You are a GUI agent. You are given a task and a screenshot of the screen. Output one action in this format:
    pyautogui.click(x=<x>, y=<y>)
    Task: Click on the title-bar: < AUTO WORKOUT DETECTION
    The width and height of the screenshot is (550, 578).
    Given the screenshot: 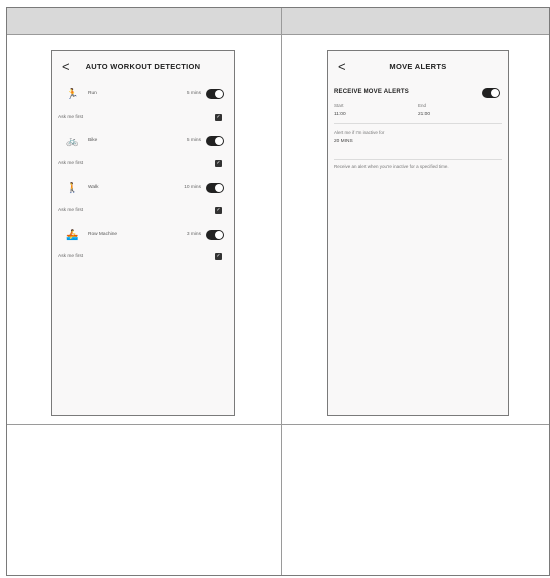 What is the action you would take?
    pyautogui.click(x=143, y=67)
    